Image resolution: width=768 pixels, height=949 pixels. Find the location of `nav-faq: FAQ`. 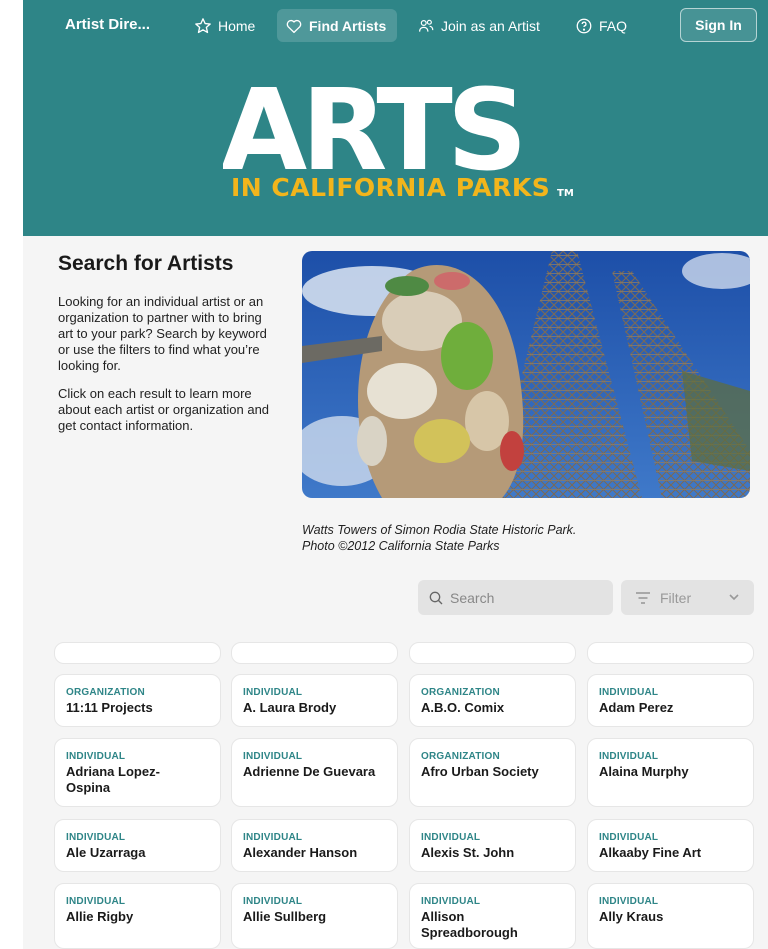

nav-faq: FAQ is located at coordinates (601, 25).